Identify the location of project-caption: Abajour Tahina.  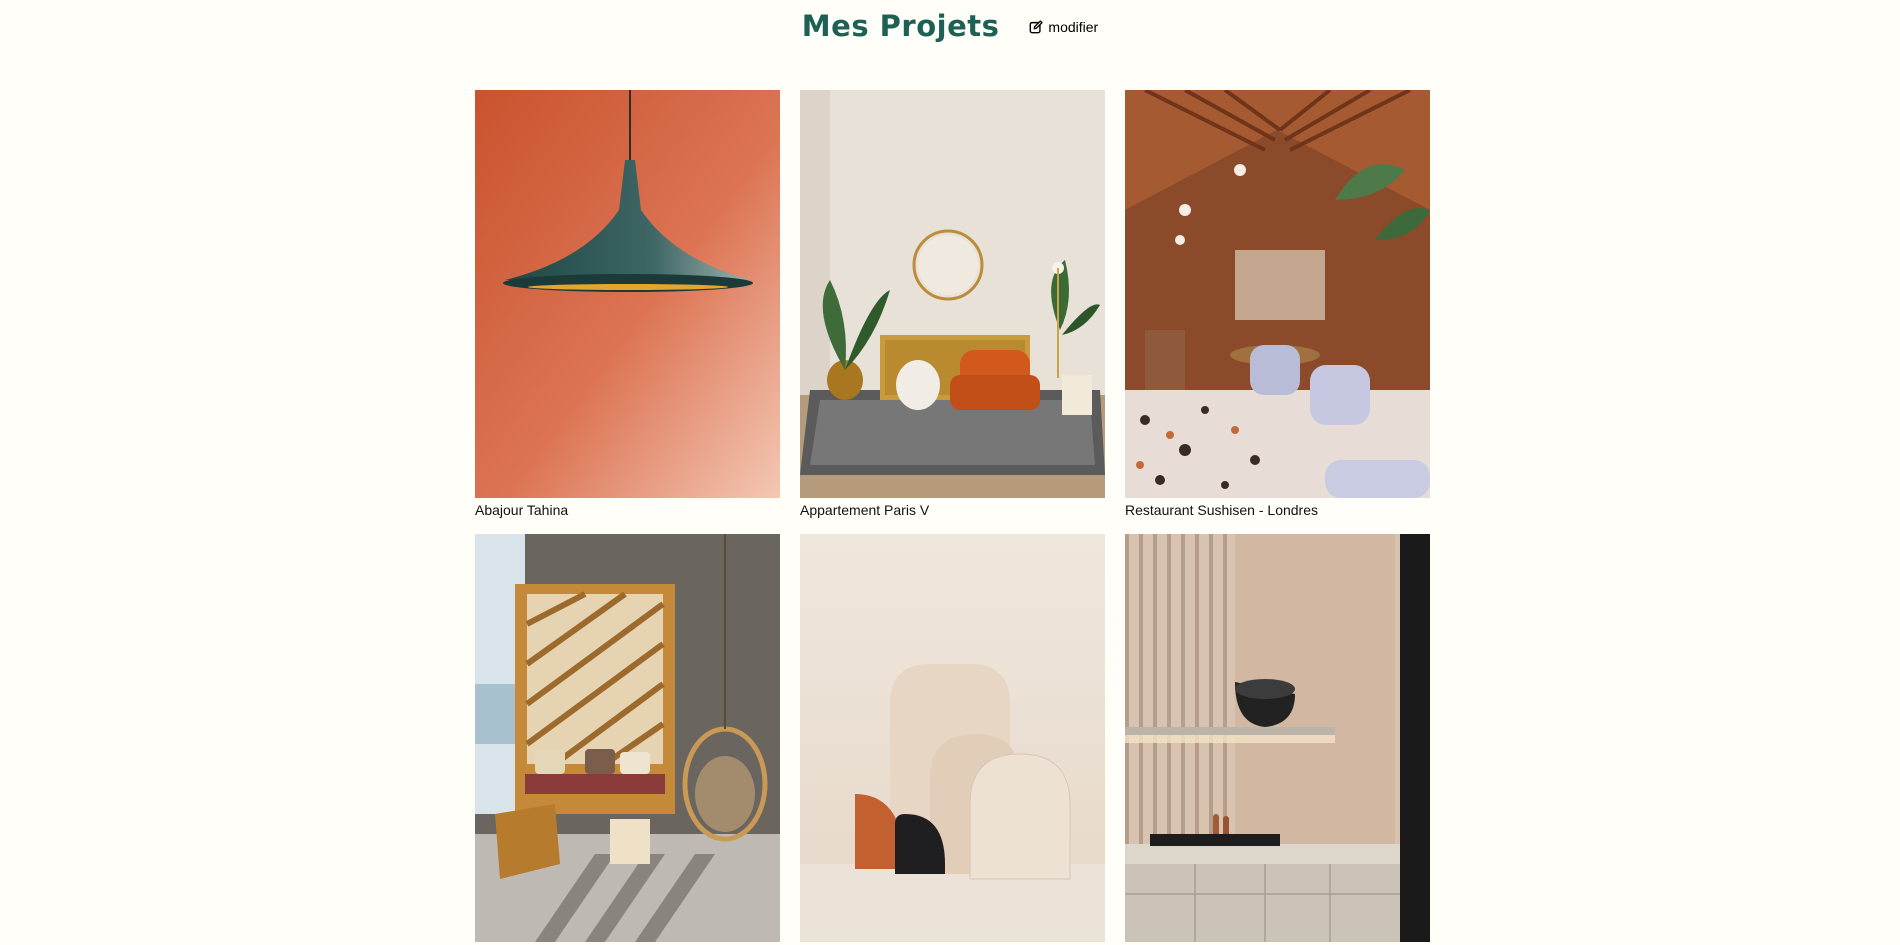
(522, 510).